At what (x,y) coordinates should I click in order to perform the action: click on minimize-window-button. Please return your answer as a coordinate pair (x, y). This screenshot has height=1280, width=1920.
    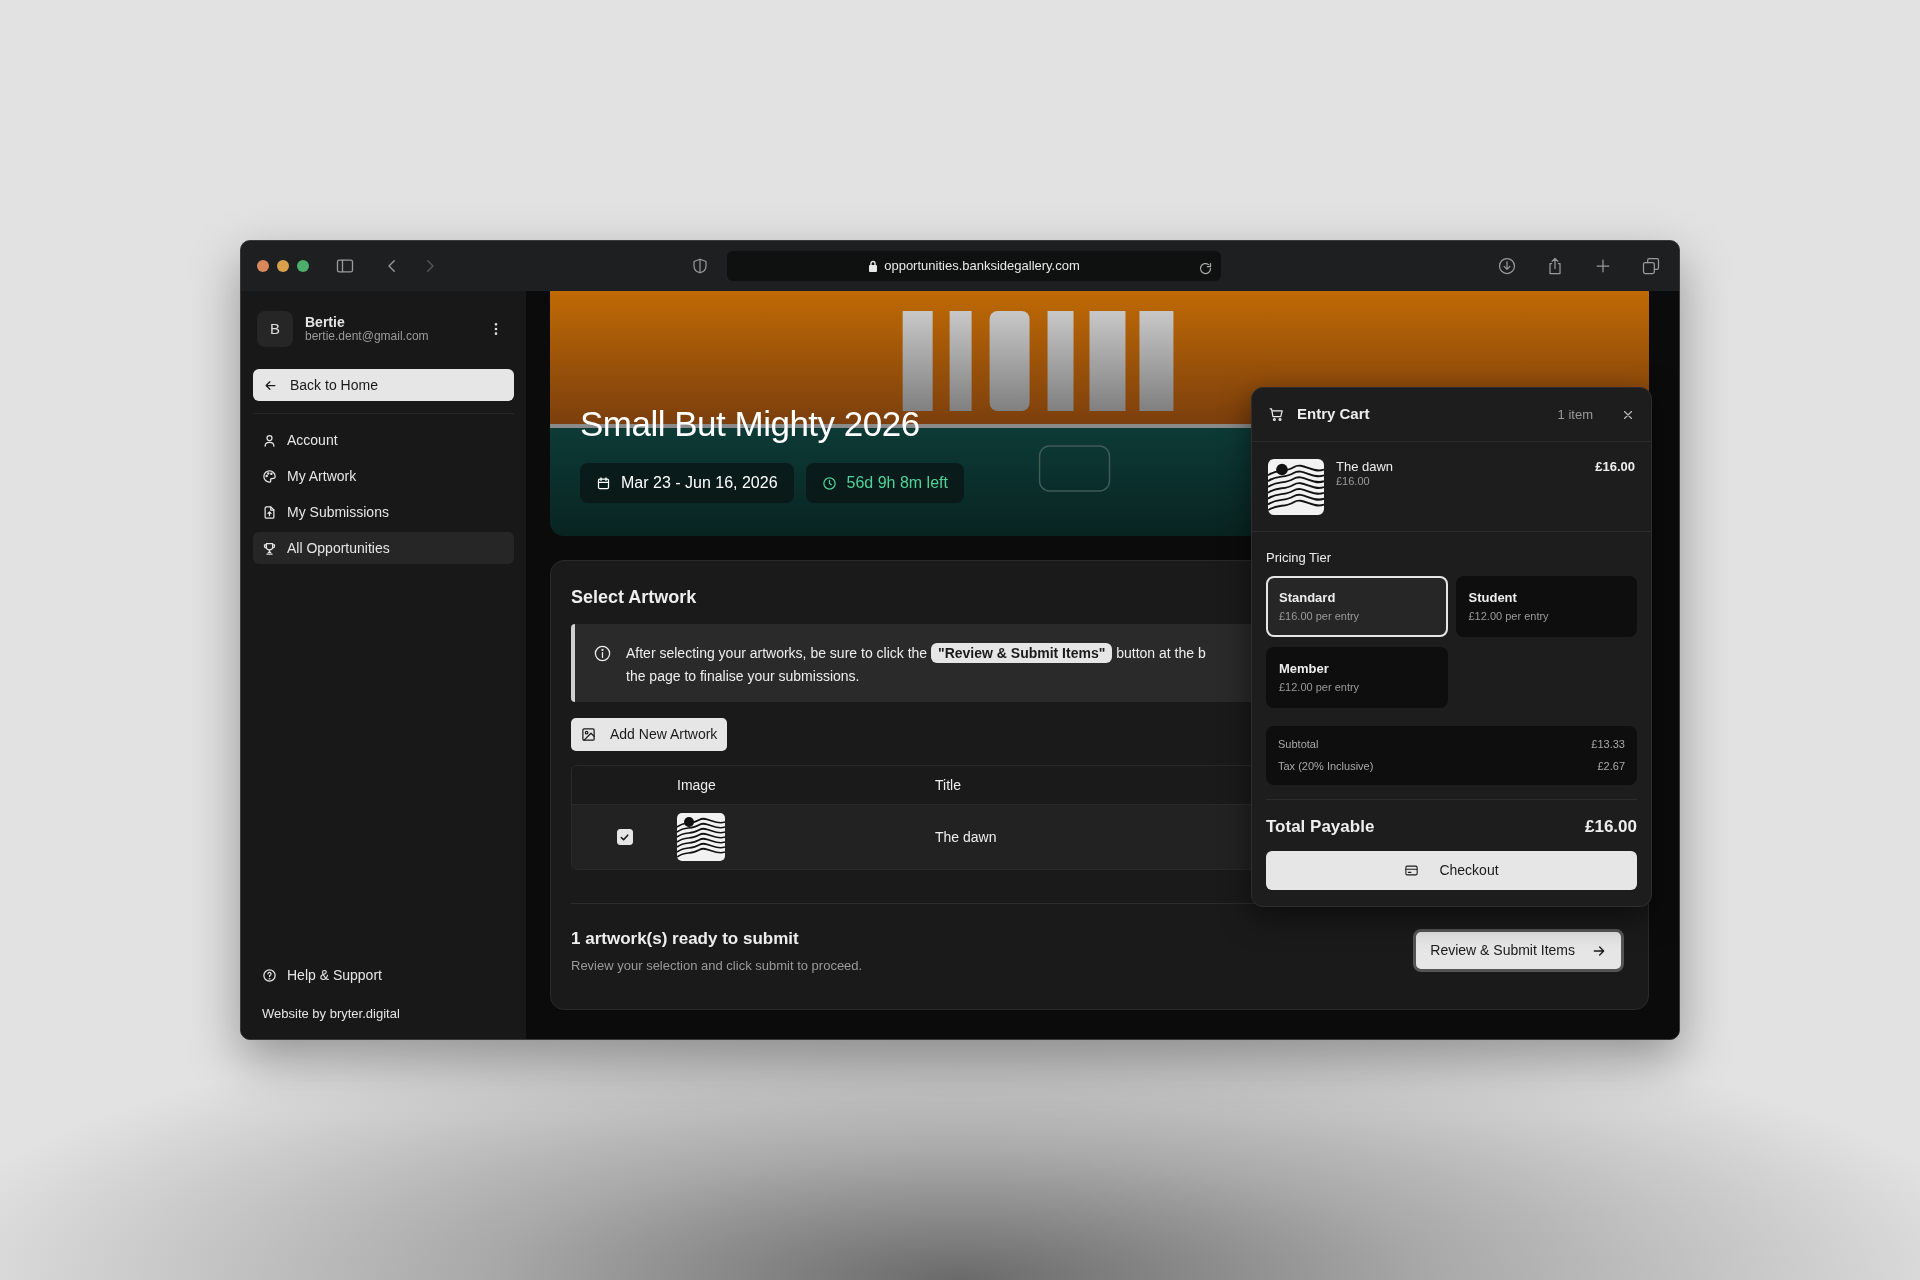
    Looking at the image, I should click on (283, 266).